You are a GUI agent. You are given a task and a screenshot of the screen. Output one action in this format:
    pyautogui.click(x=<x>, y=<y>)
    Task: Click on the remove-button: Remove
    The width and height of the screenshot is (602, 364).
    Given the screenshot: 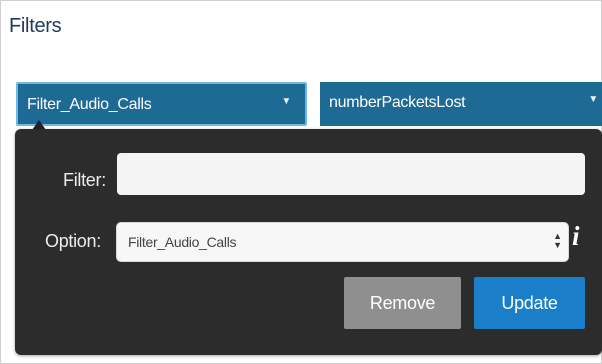 What is the action you would take?
    pyautogui.click(x=402, y=303)
    